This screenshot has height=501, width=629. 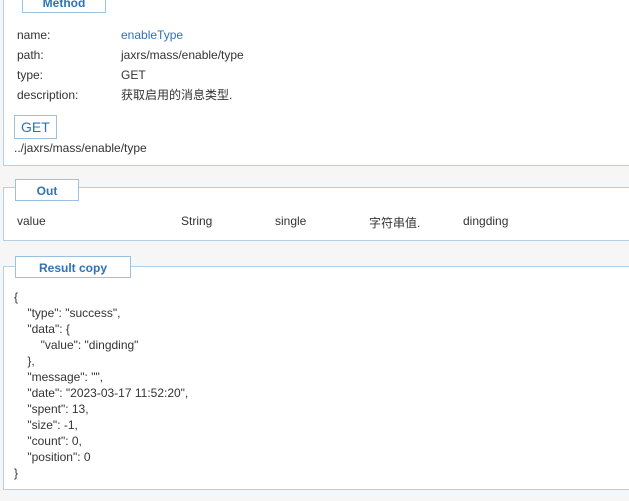 I want to click on out-legend: Out, so click(x=47, y=190).